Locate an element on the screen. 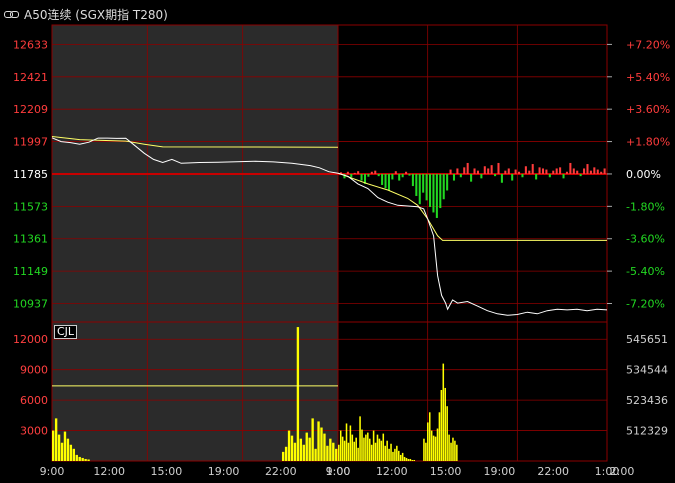  y-tick-left: 11997 is located at coordinates (30, 142).